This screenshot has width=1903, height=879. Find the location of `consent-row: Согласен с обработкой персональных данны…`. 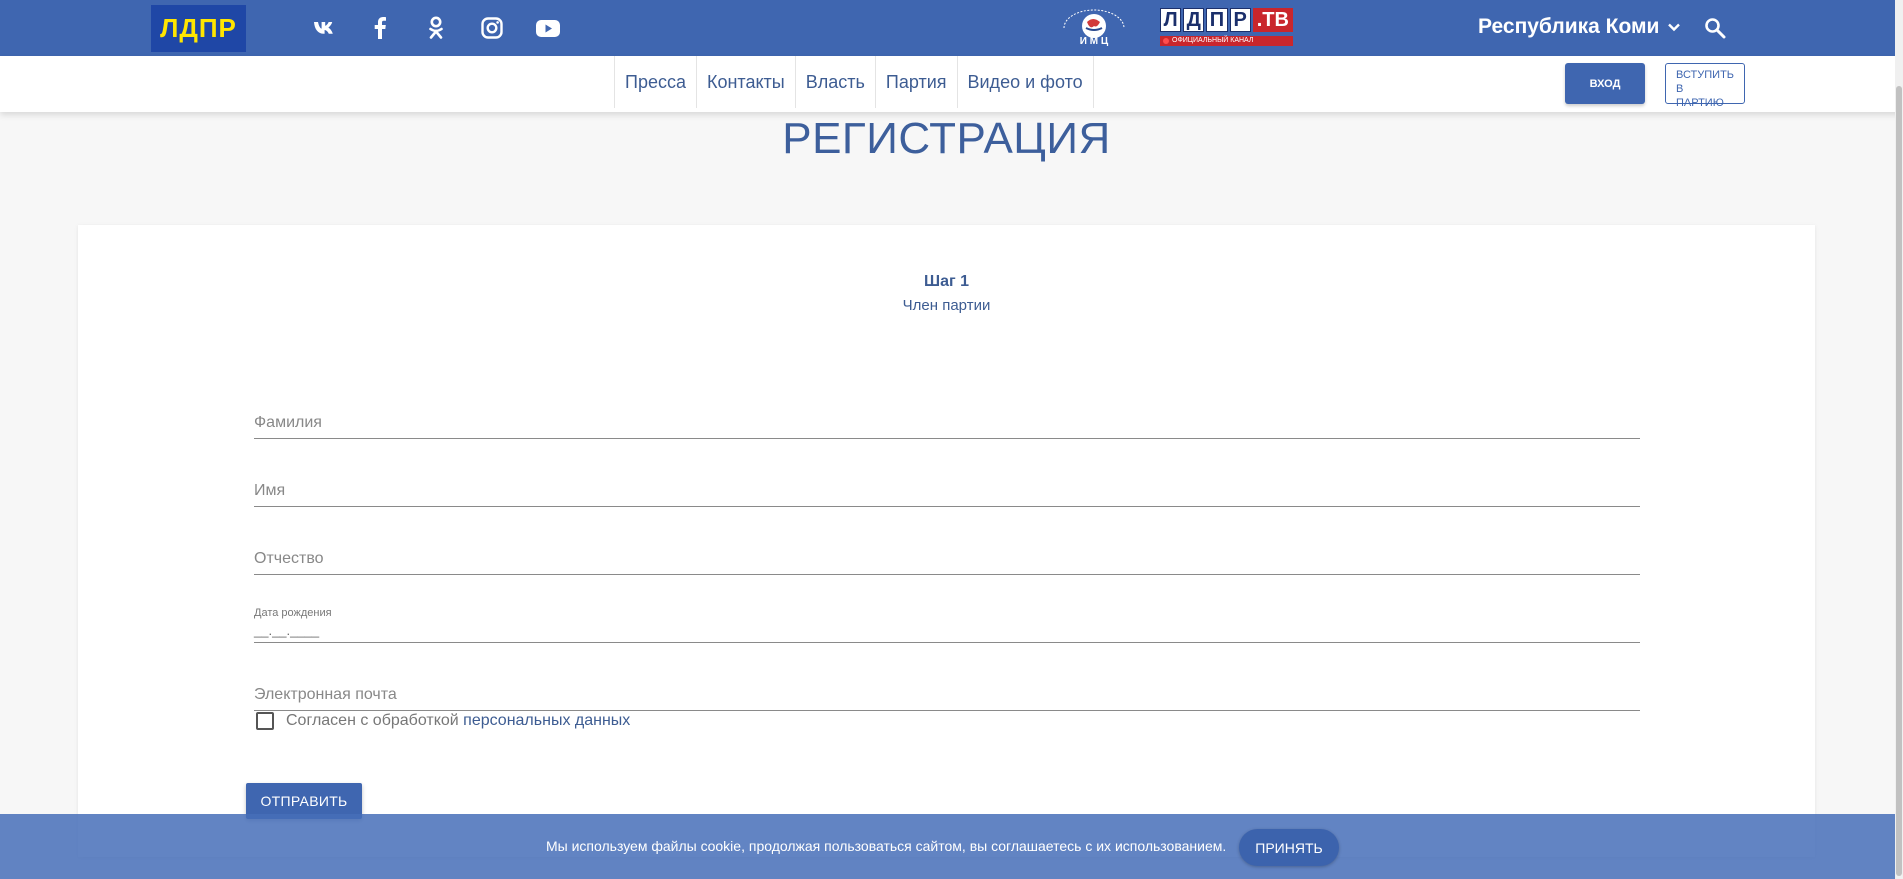

consent-row: Согласен с обработкой персональных данны… is located at coordinates (443, 721).